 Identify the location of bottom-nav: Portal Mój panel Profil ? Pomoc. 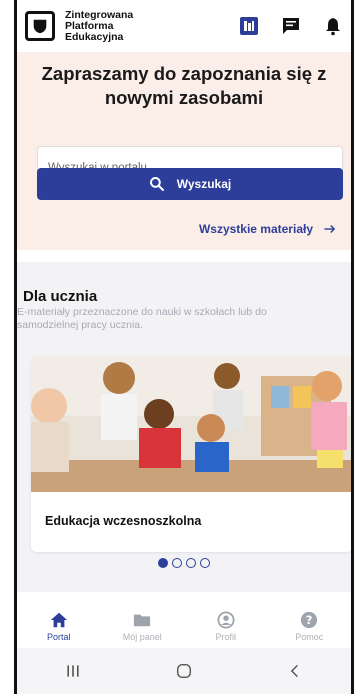
(184, 626).